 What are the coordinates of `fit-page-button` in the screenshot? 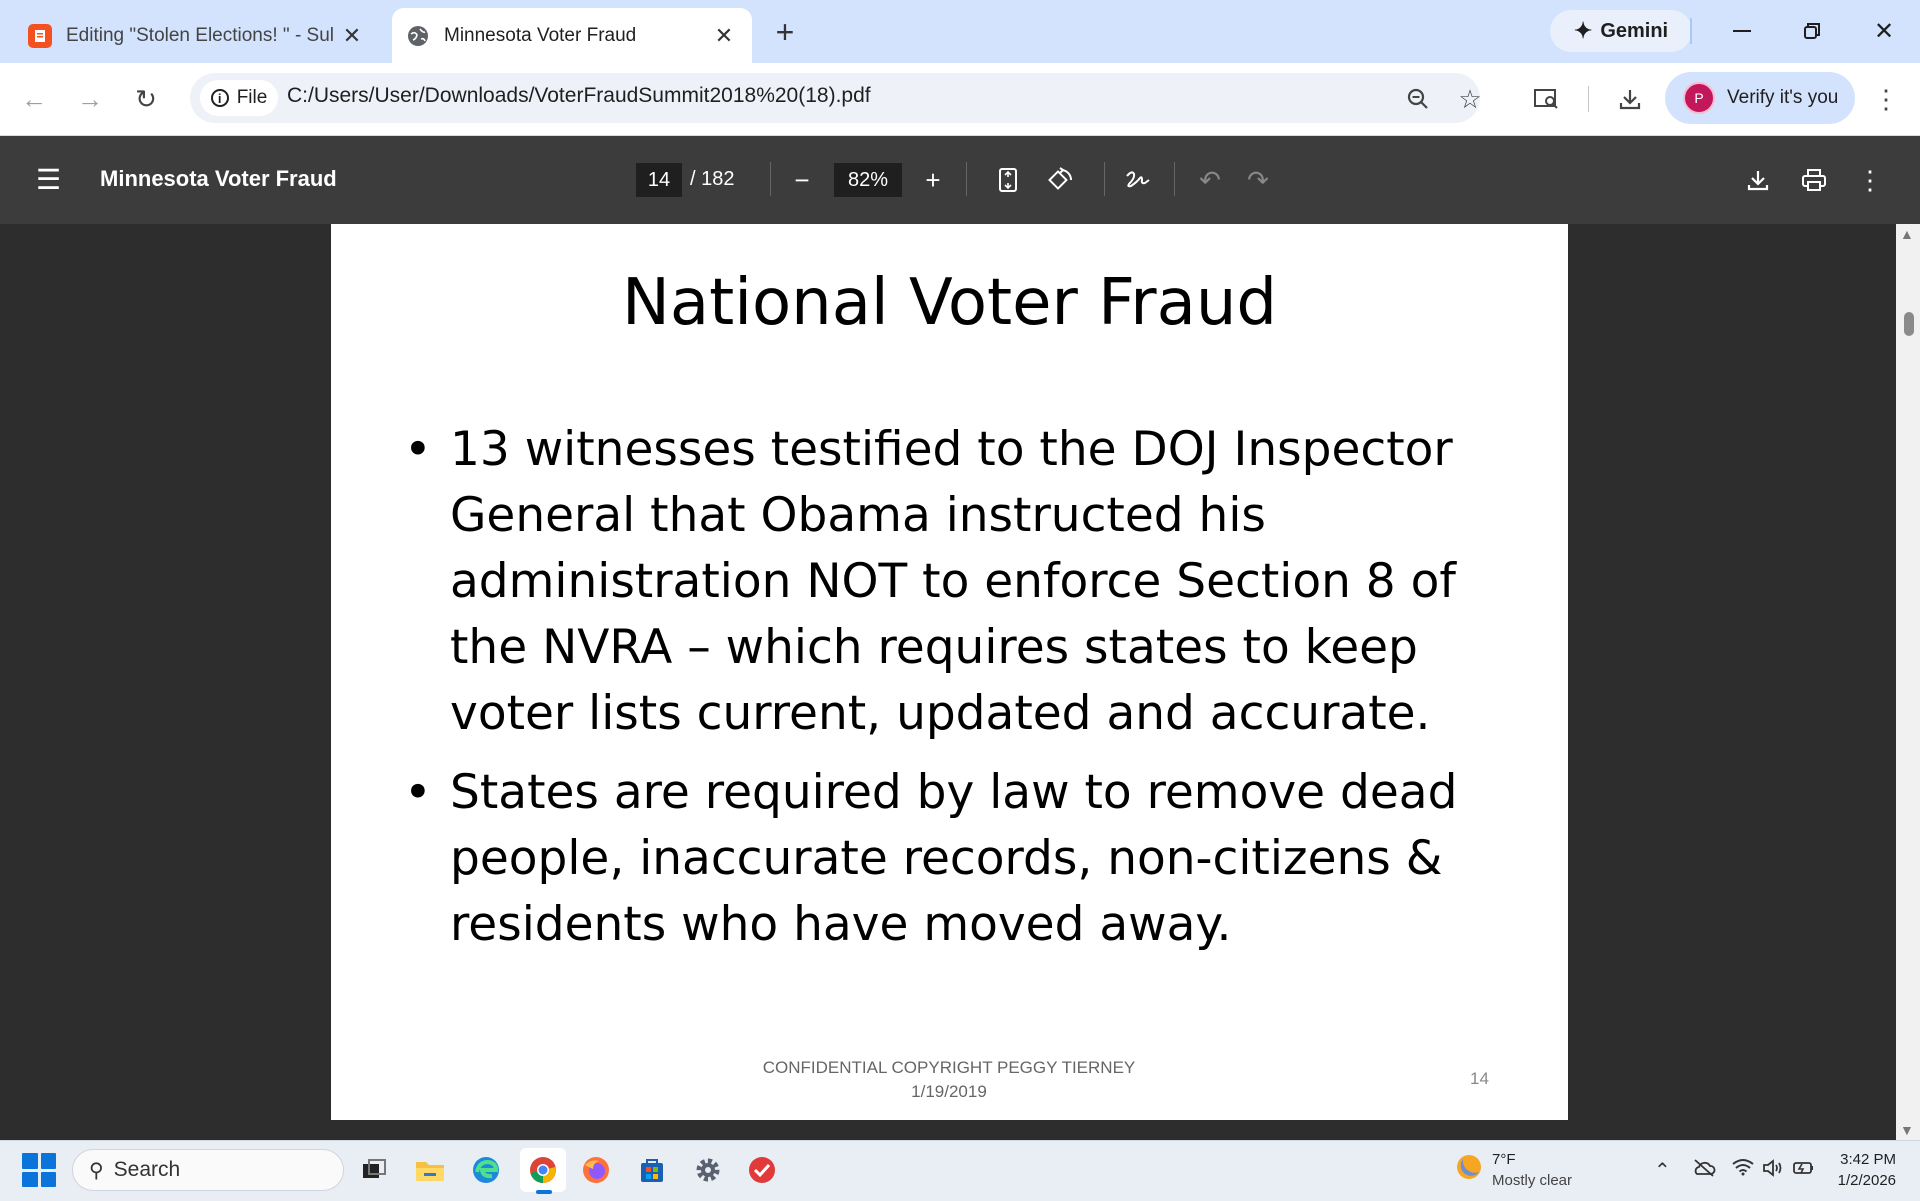 It's located at (1008, 180).